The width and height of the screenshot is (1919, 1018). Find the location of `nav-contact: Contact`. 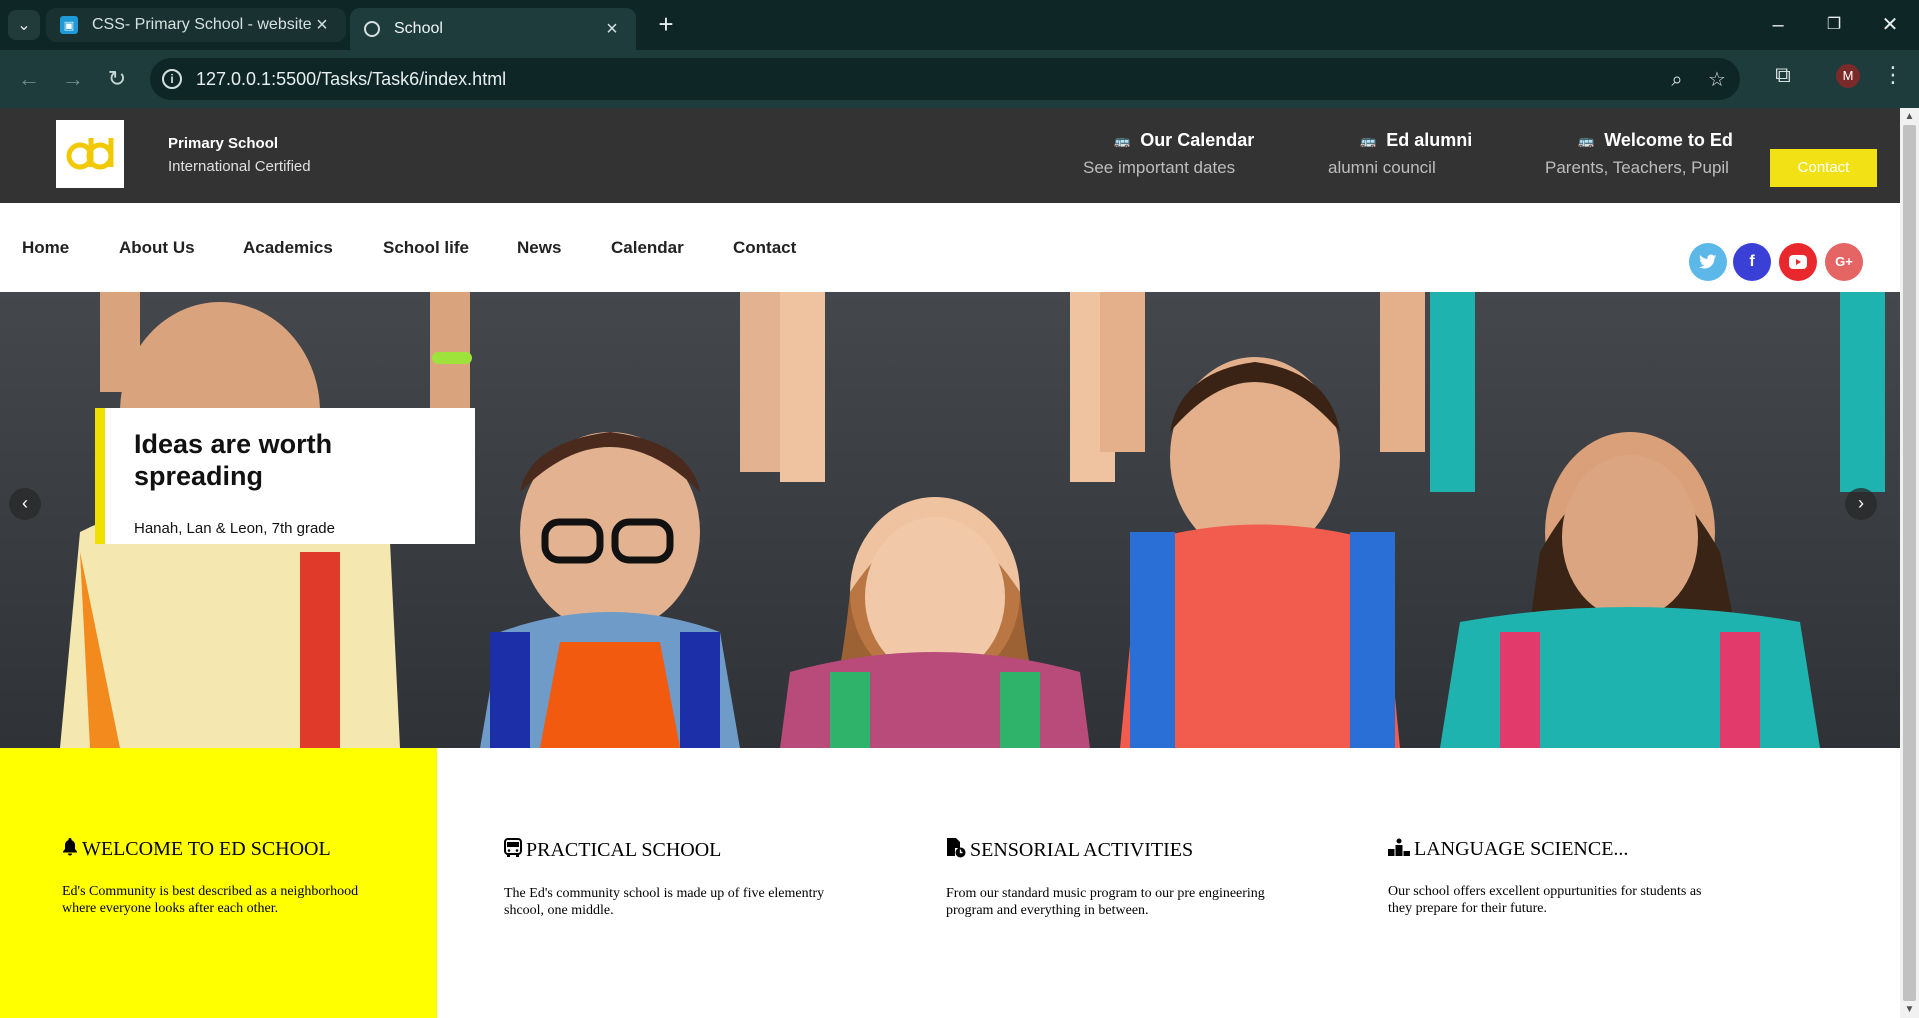

nav-contact: Contact is located at coordinates (764, 247).